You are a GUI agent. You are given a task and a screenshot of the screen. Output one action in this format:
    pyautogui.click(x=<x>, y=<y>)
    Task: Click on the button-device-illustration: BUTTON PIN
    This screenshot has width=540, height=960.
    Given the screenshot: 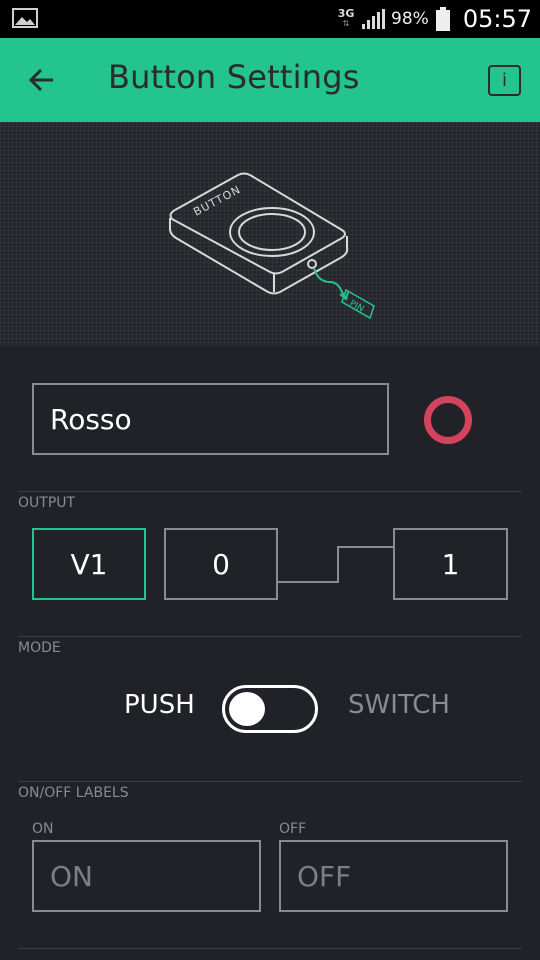 What is the action you would take?
    pyautogui.click(x=272, y=246)
    